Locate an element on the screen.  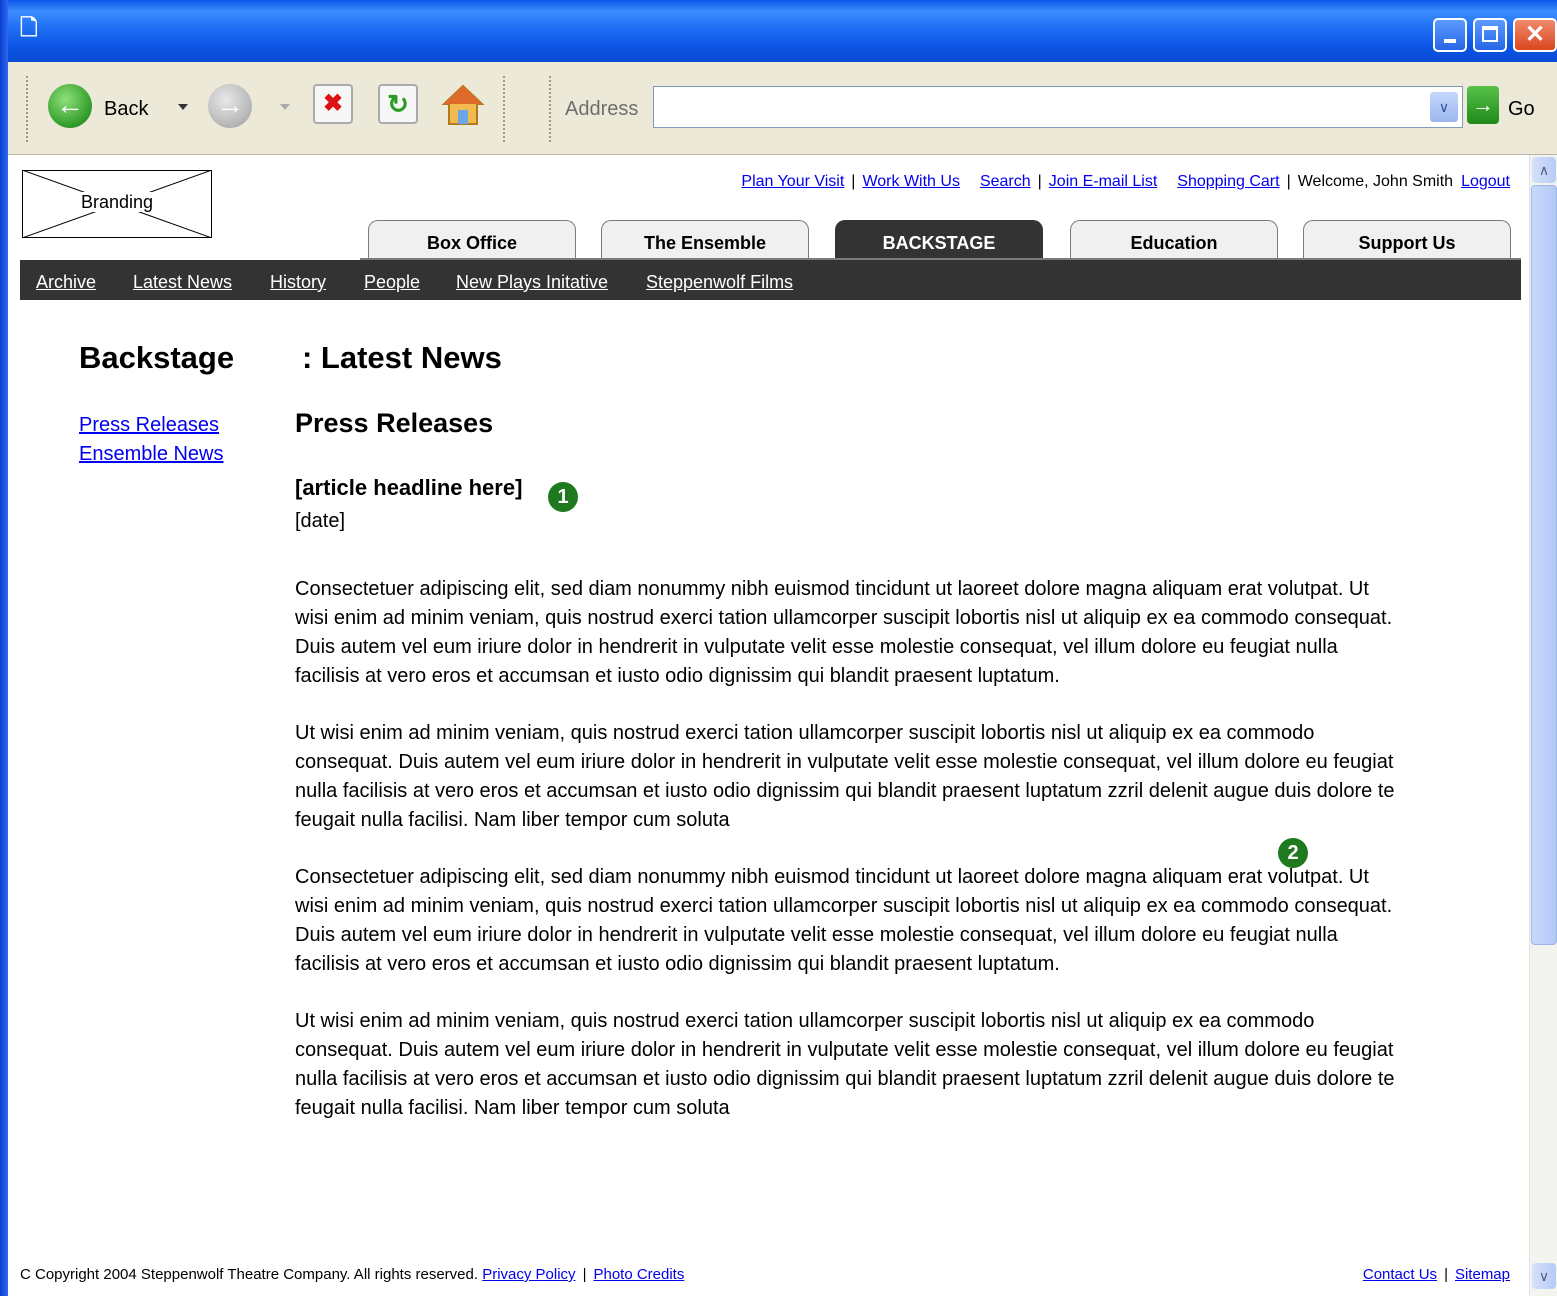
forward-arrow-icon: → is located at coordinates (230, 104).